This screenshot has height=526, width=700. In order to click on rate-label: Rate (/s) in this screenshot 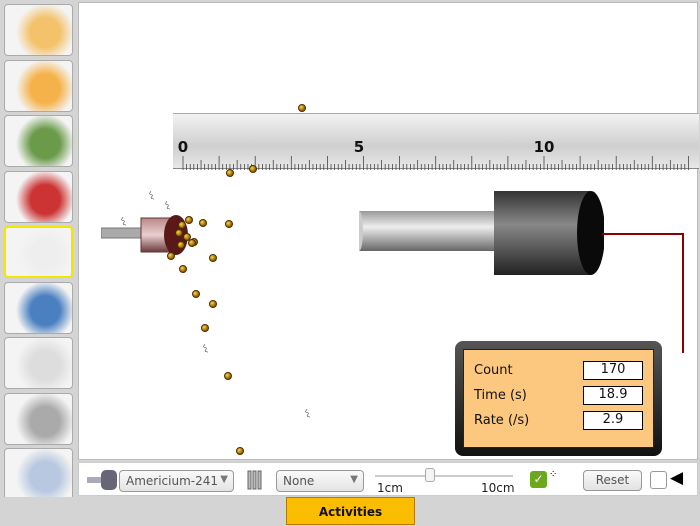, I will do `click(502, 420)`.